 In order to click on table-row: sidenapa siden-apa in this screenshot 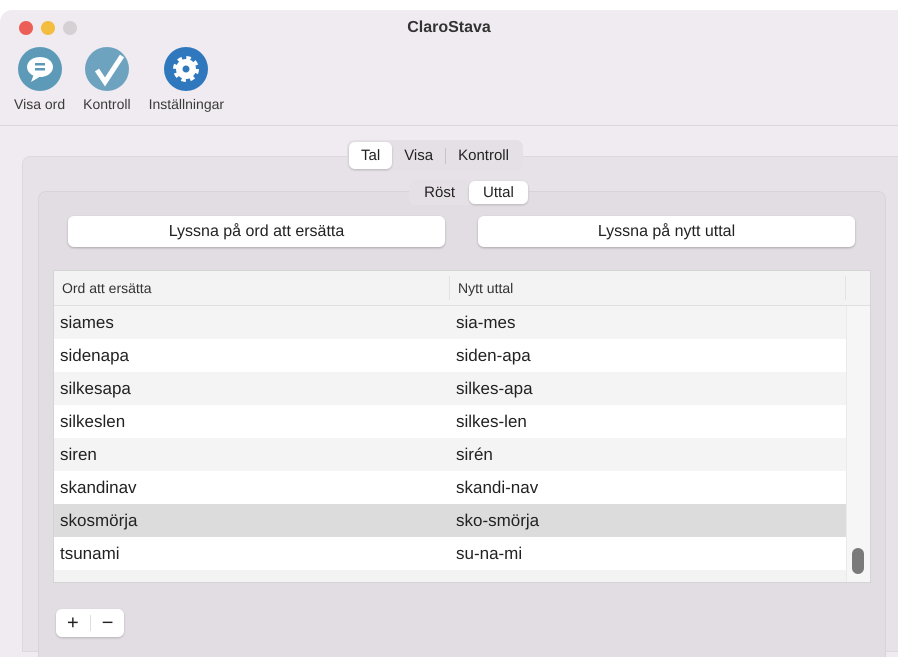, I will do `click(450, 355)`.